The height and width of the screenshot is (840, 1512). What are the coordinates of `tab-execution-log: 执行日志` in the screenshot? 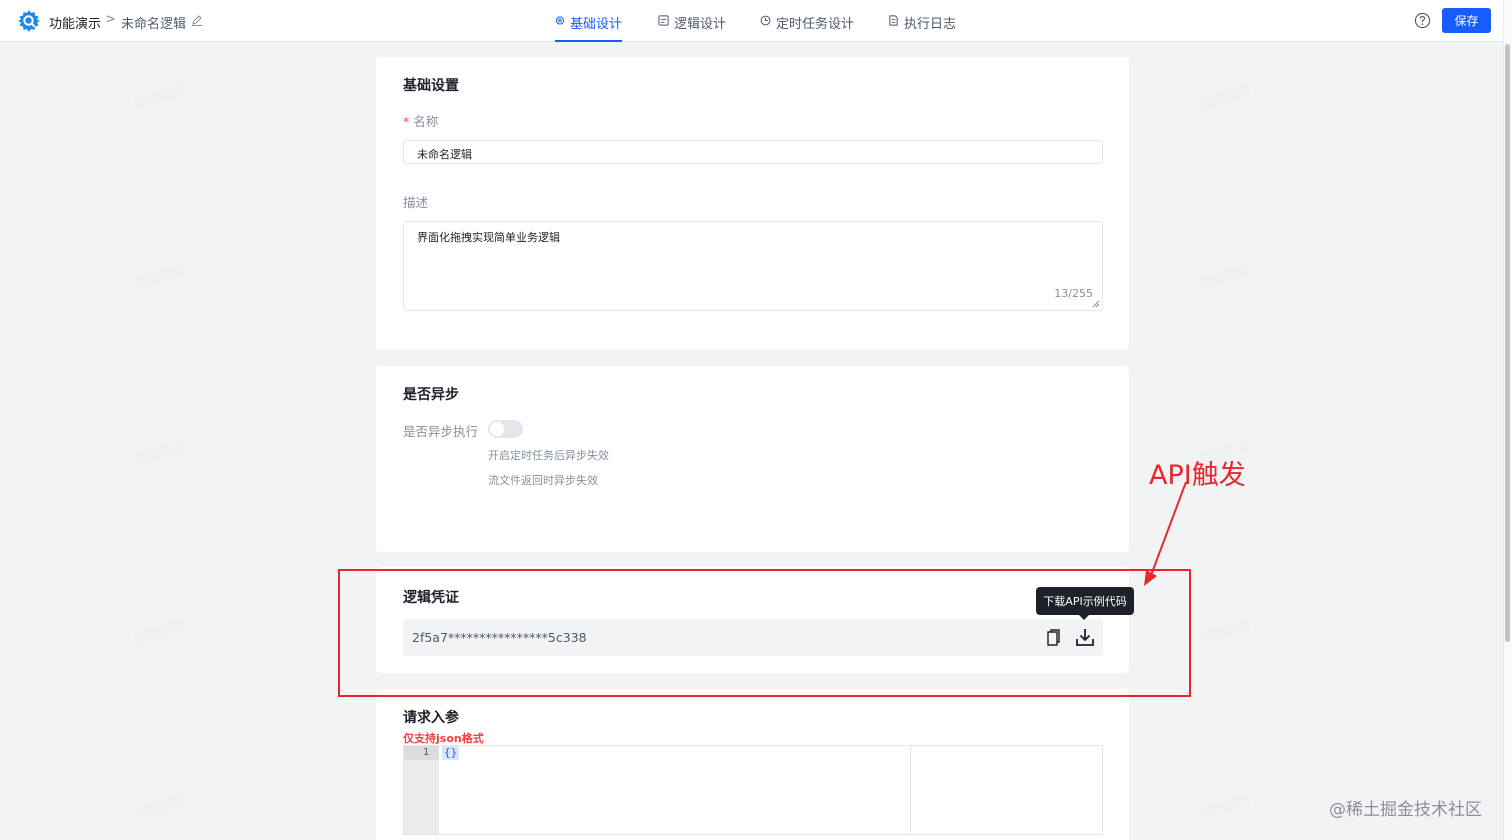 It's located at (922, 27).